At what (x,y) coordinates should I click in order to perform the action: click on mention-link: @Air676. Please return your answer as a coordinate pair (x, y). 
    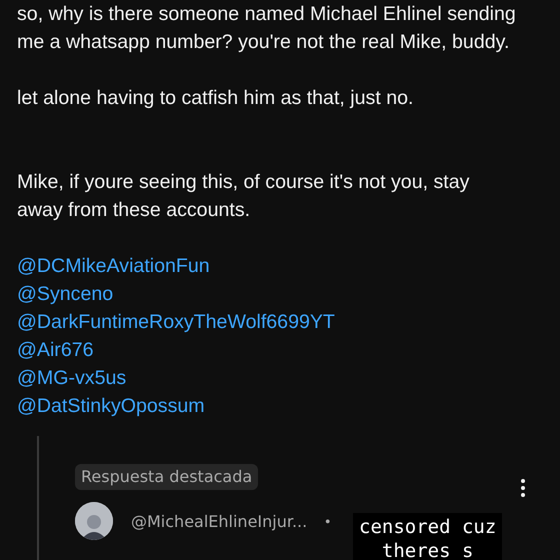
    Looking at the image, I should click on (268, 350).